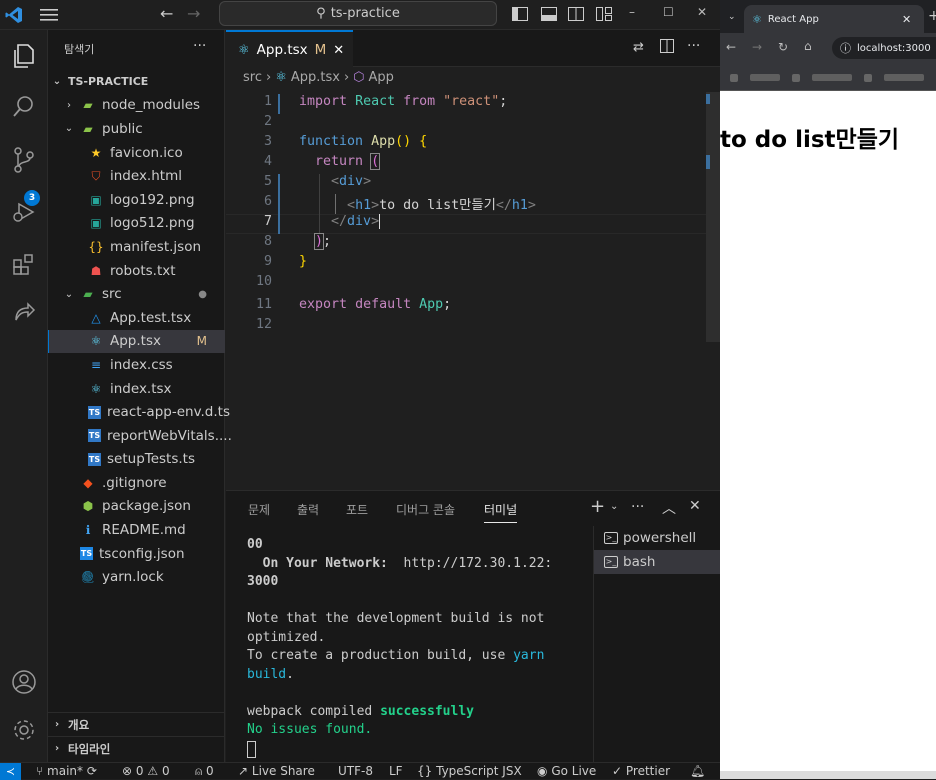  I want to click on maximize-panel-icon: ︿, so click(669, 508).